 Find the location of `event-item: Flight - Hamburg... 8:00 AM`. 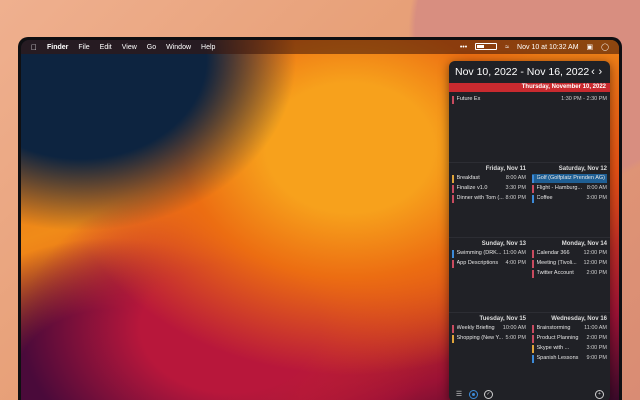

event-item: Flight - Hamburg... 8:00 AM is located at coordinates (569, 188).